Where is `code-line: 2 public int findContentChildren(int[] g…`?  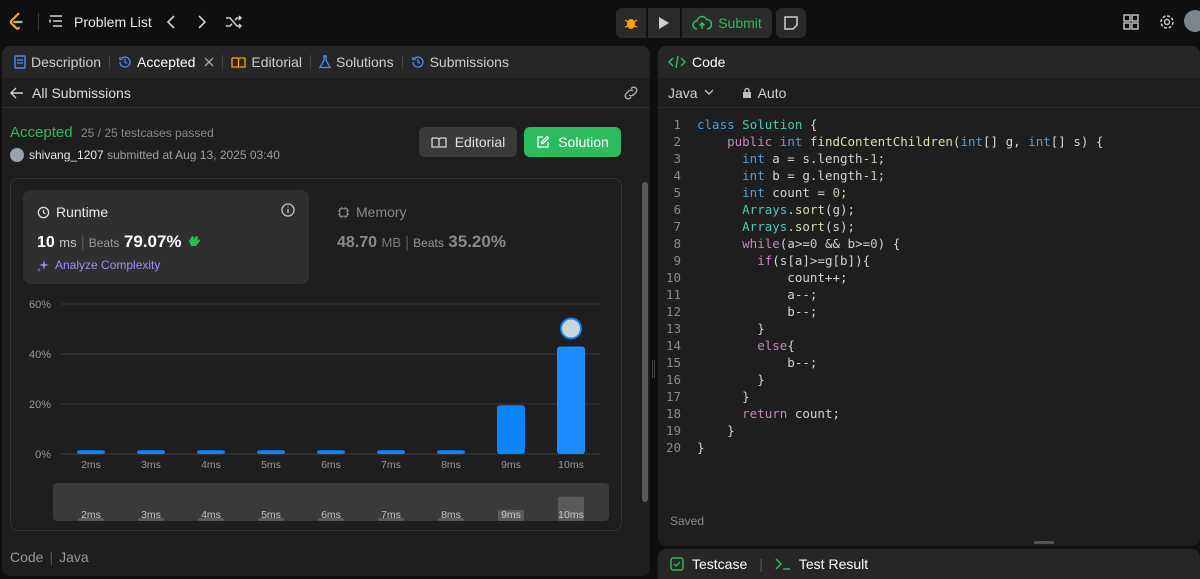 code-line: 2 public int findContentChildren(int[] g… is located at coordinates (929, 141).